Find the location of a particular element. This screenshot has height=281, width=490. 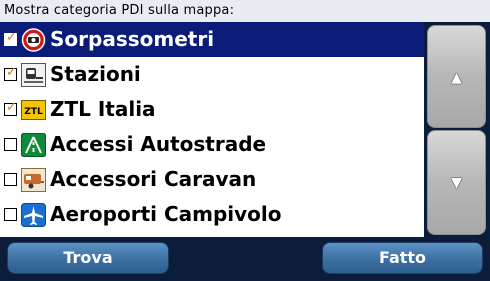

list-item-stazioni: ✓ Stazioni is located at coordinates (212, 74).